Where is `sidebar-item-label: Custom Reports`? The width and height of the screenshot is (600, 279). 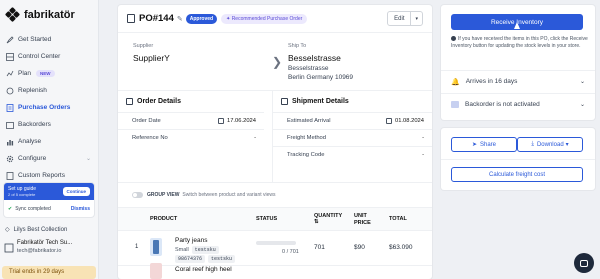 sidebar-item-label: Custom Reports is located at coordinates (41, 175).